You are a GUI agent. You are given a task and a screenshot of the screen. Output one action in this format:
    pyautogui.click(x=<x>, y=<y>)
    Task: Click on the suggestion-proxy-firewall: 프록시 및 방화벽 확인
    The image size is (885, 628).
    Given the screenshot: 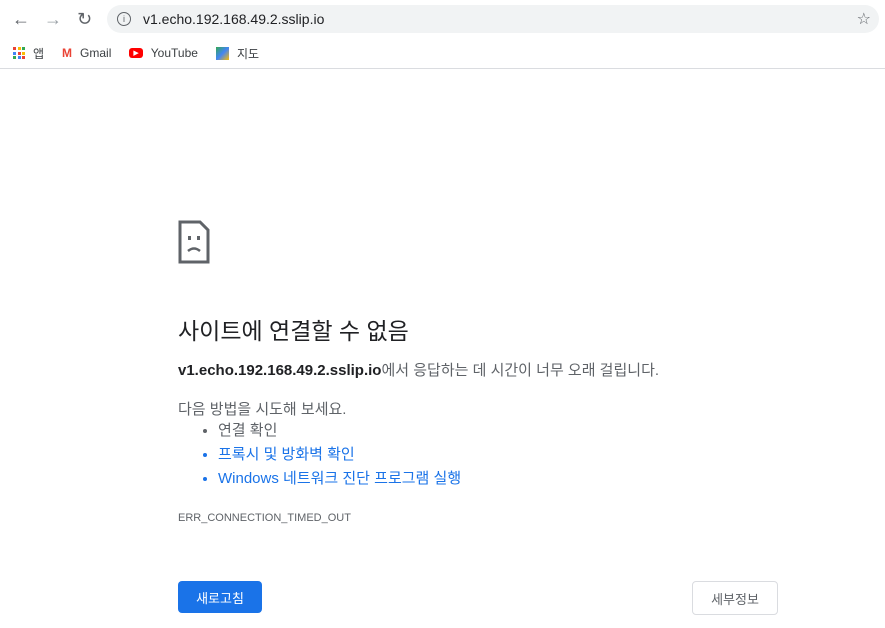 What is the action you would take?
    pyautogui.click(x=339, y=455)
    